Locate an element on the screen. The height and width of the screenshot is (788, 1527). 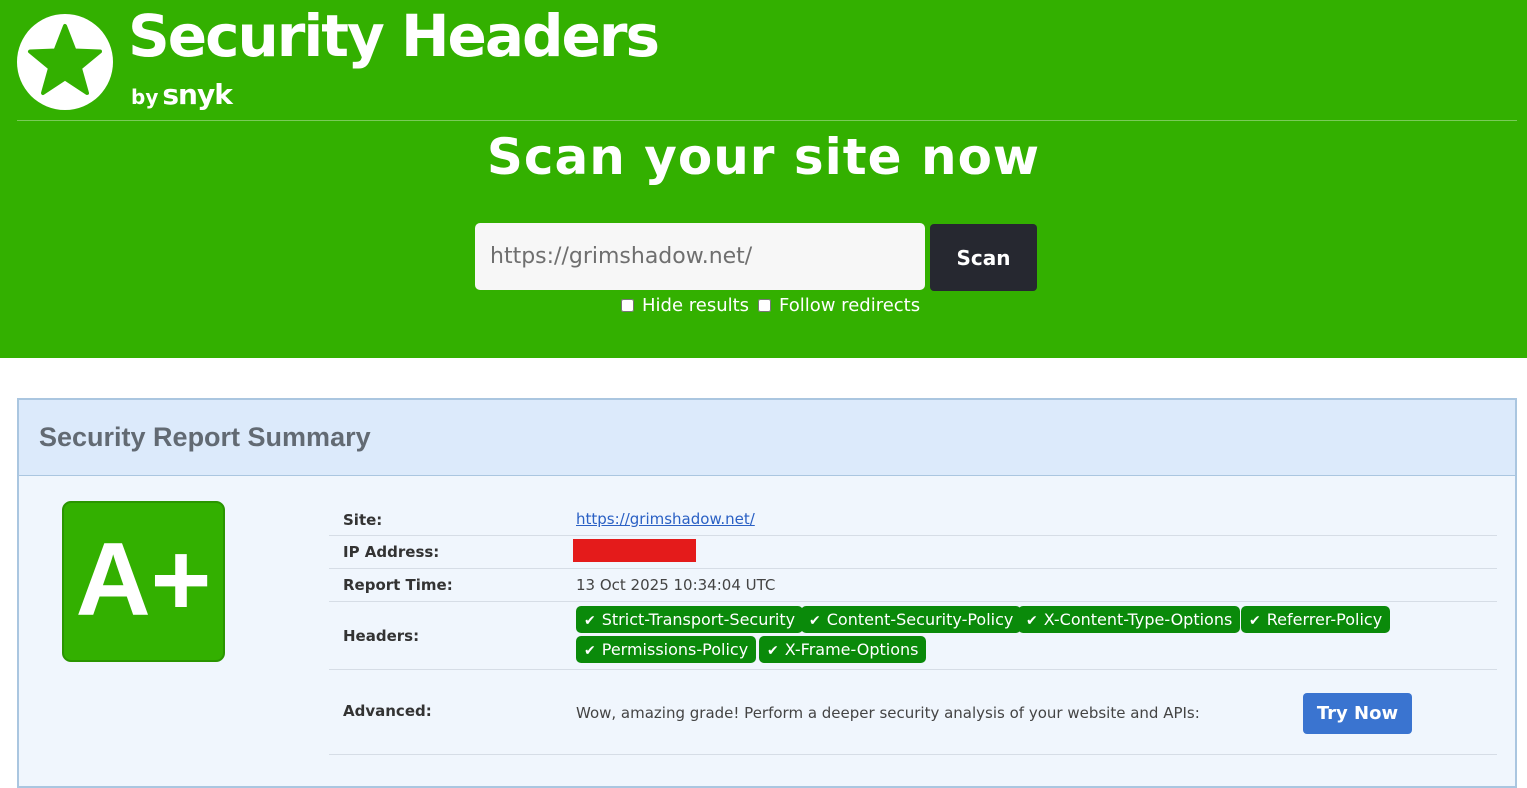
header-badge-label: Content-Security-Policy is located at coordinates (920, 619).